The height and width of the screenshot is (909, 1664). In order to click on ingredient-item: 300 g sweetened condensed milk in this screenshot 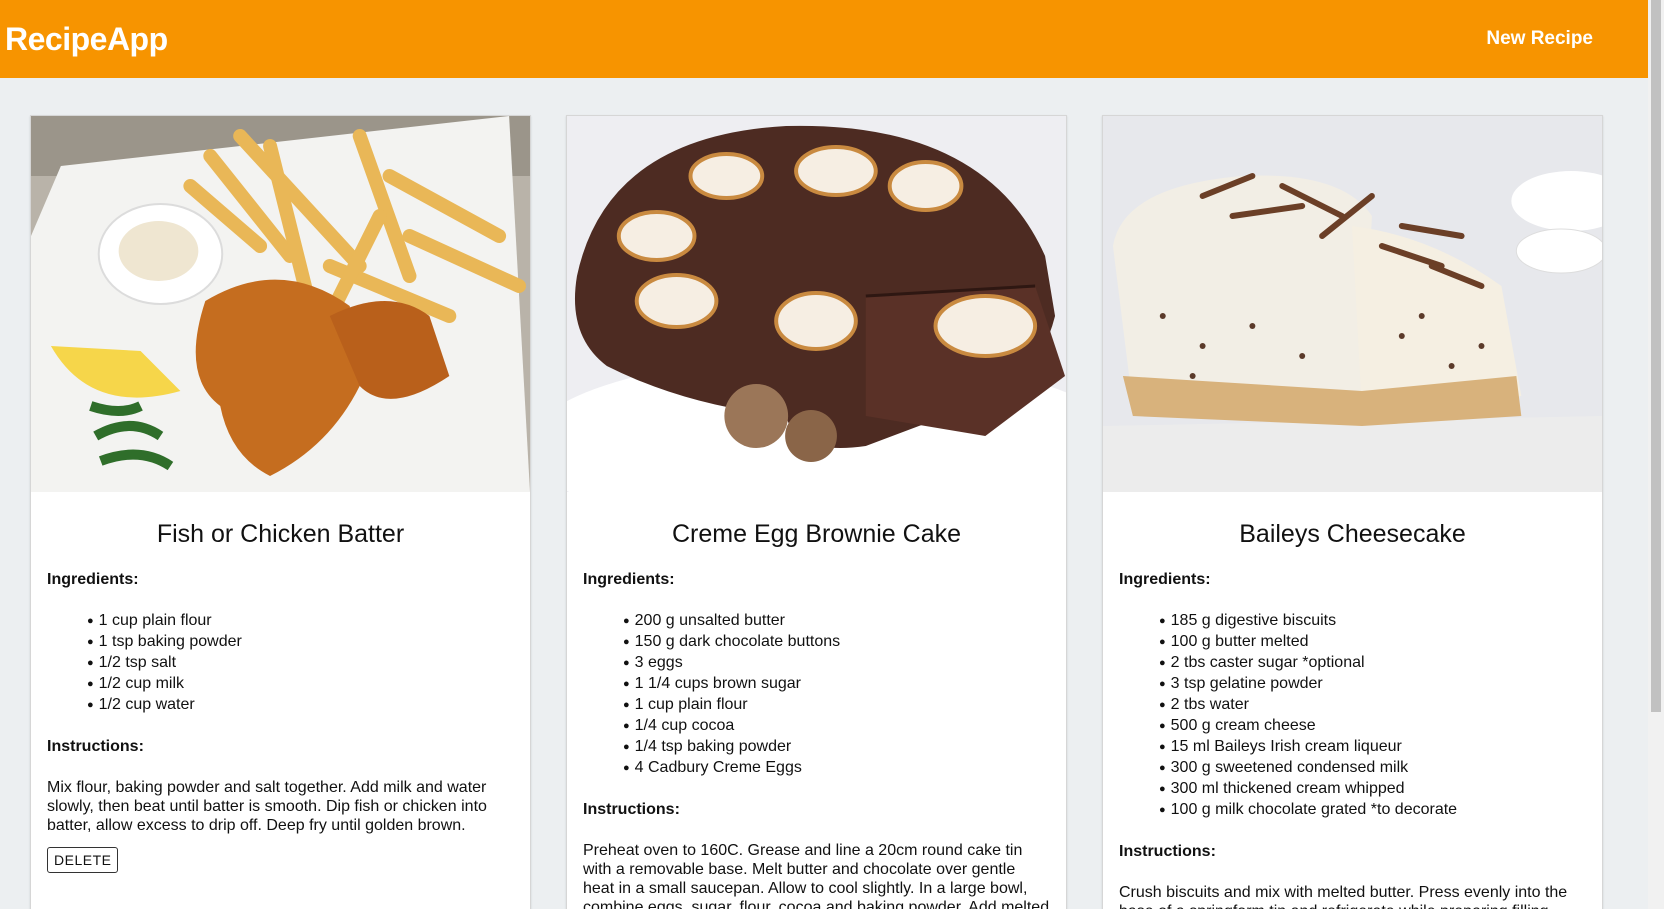, I will do `click(1372, 768)`.